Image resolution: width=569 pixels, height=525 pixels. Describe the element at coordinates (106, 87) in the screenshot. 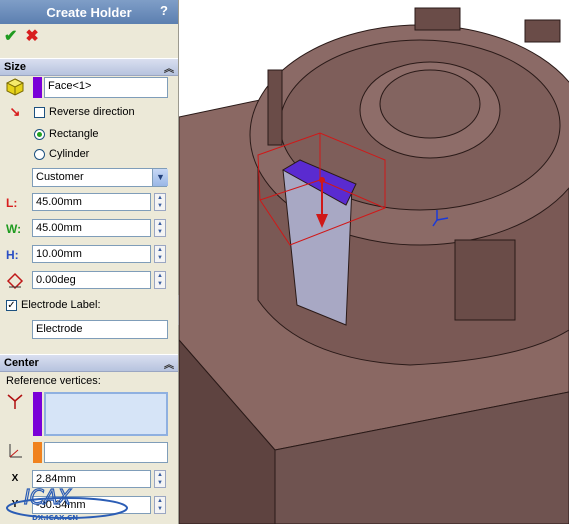

I see `face-selection-field: Face<1>` at that location.